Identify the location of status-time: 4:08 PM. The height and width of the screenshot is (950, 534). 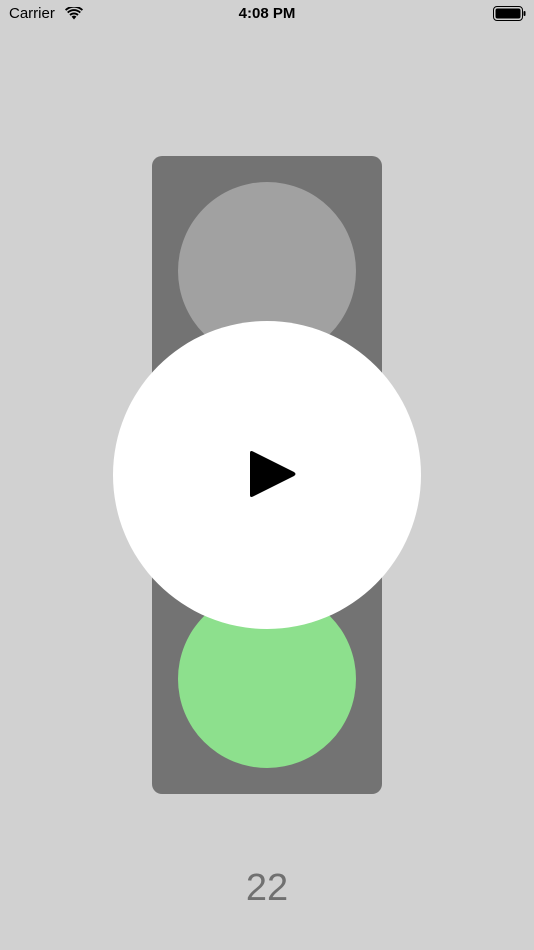
(267, 13).